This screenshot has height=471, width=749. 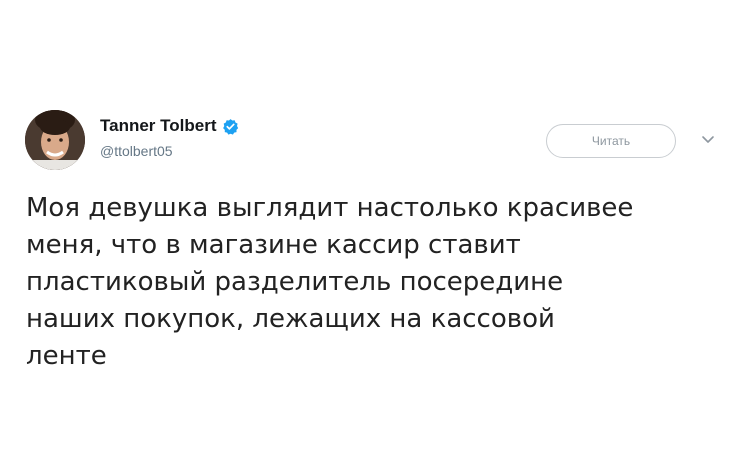 What do you see at coordinates (55, 140) in the screenshot?
I see `avatar` at bounding box center [55, 140].